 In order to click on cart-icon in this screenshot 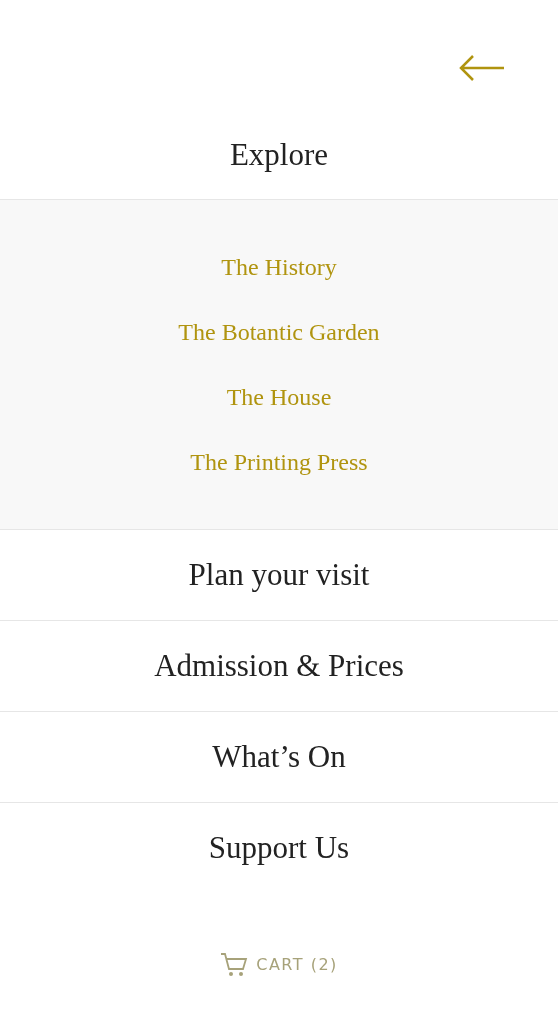, I will do `click(234, 965)`.